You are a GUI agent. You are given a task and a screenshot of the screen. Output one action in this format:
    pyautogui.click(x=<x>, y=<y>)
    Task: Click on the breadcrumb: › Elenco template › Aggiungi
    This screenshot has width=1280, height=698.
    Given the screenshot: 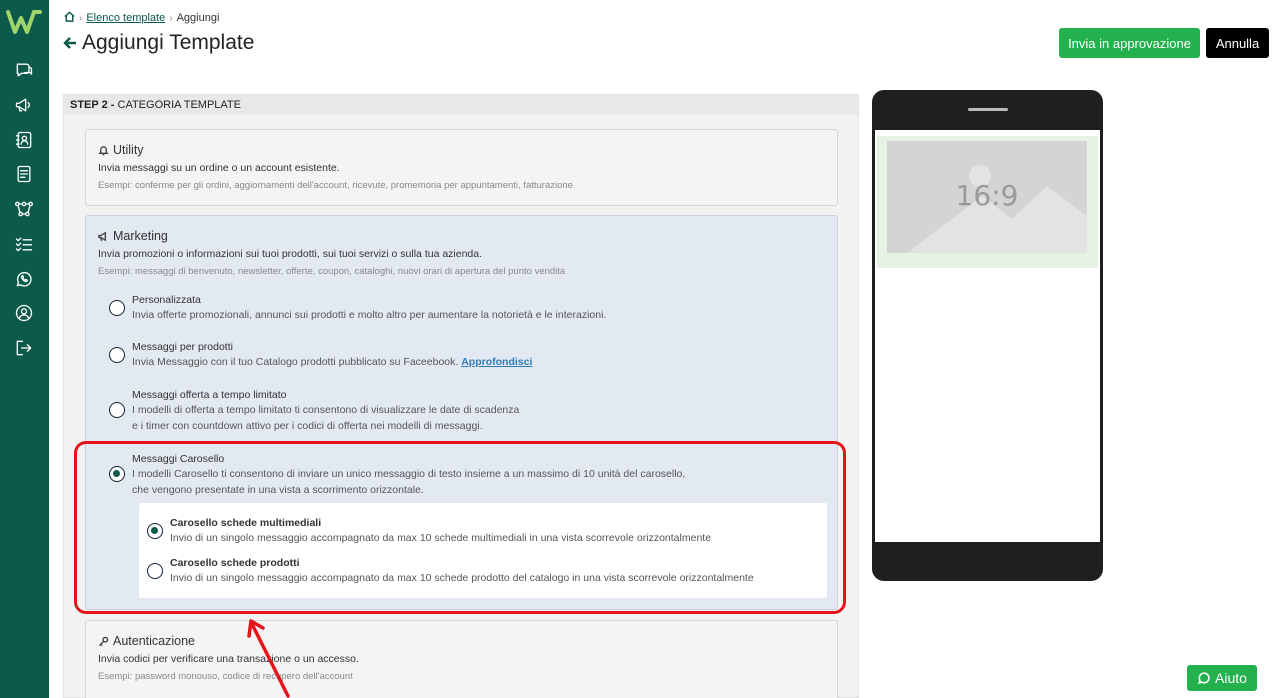 What is the action you would take?
    pyautogui.click(x=141, y=18)
    